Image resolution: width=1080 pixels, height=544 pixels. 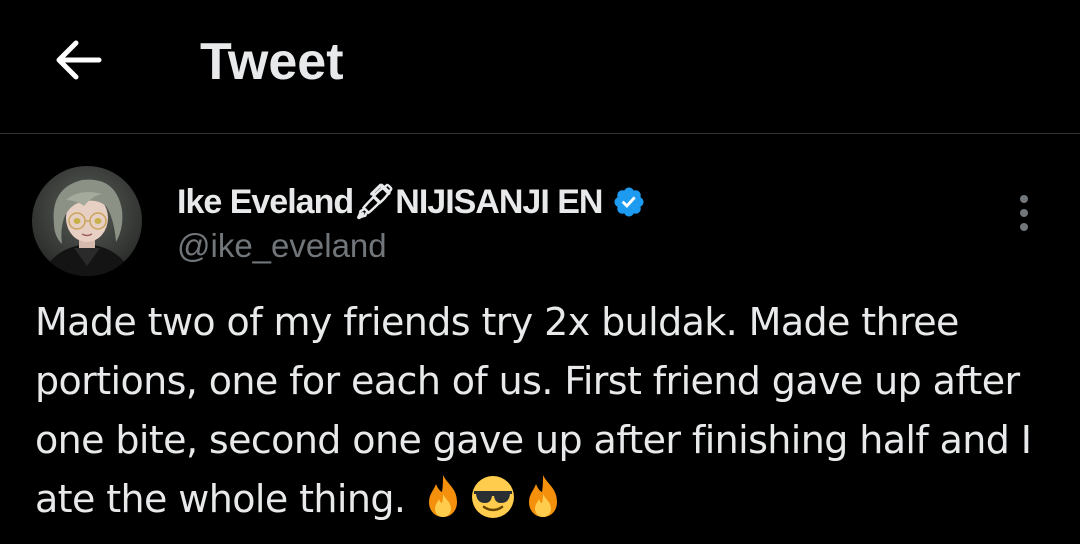 I want to click on author-name-row: Ike Eveland🖋NIJISANJI EN, so click(x=411, y=202).